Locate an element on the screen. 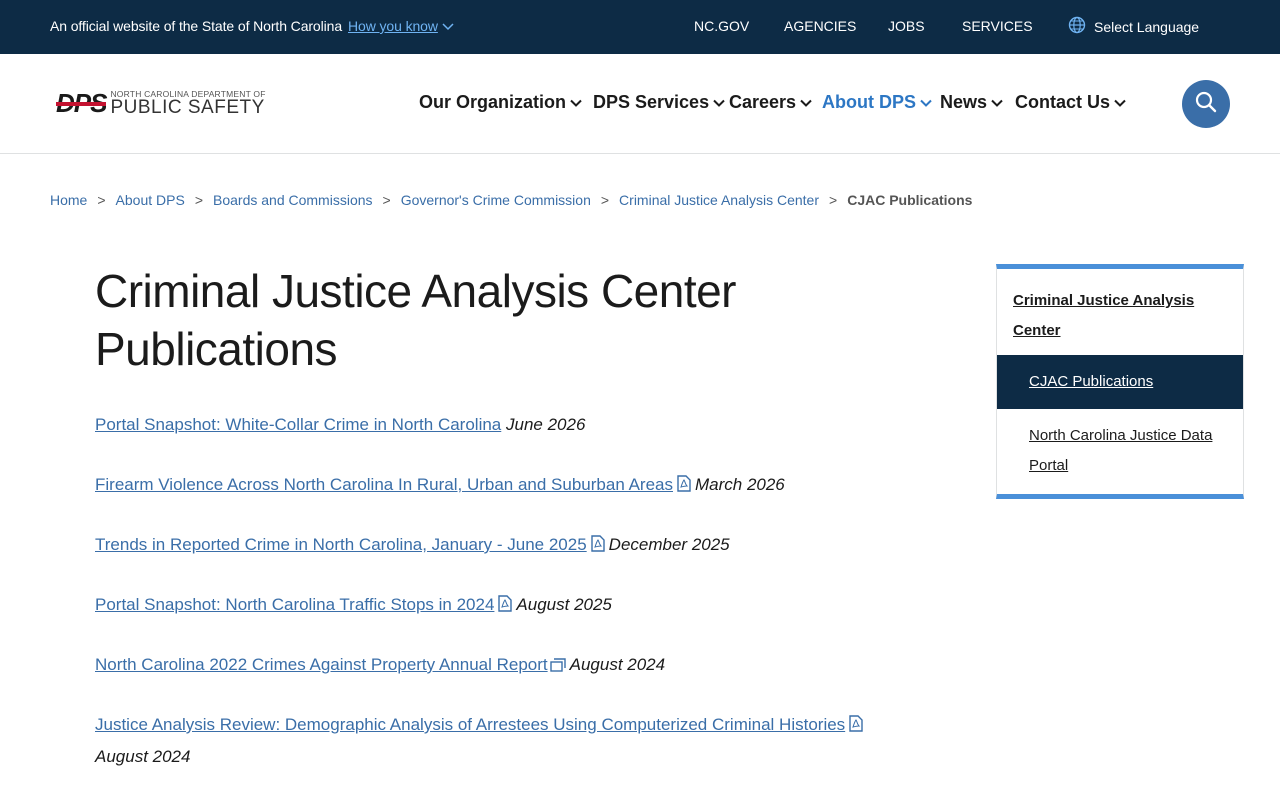 This screenshot has height=800, width=1280. language-label: Select Language is located at coordinates (1147, 26).